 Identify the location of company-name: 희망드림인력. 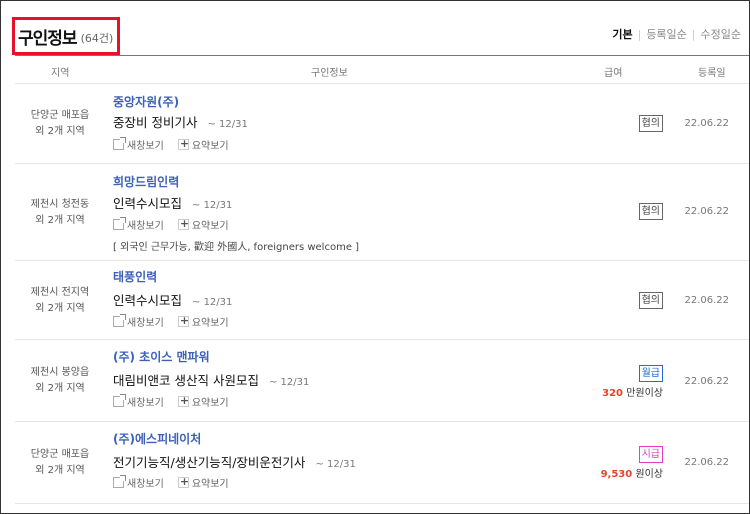
(146, 181).